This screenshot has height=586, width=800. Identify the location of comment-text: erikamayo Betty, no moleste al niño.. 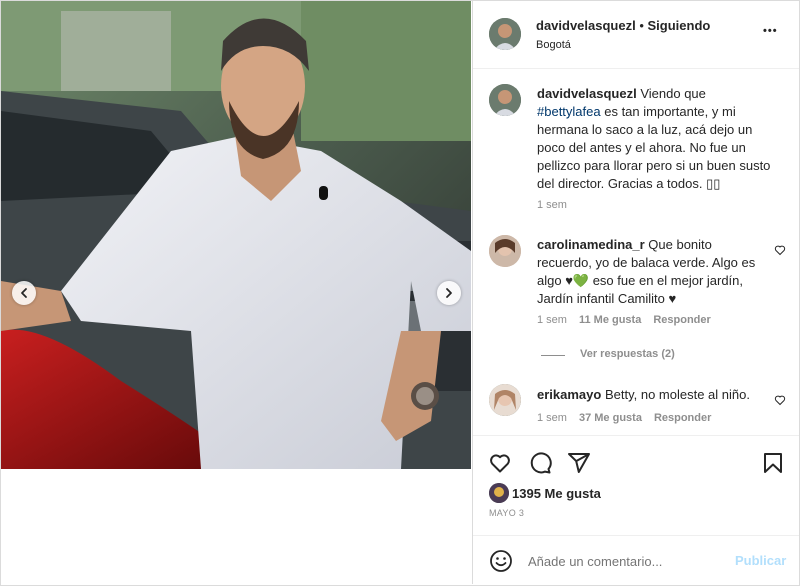
(649, 395).